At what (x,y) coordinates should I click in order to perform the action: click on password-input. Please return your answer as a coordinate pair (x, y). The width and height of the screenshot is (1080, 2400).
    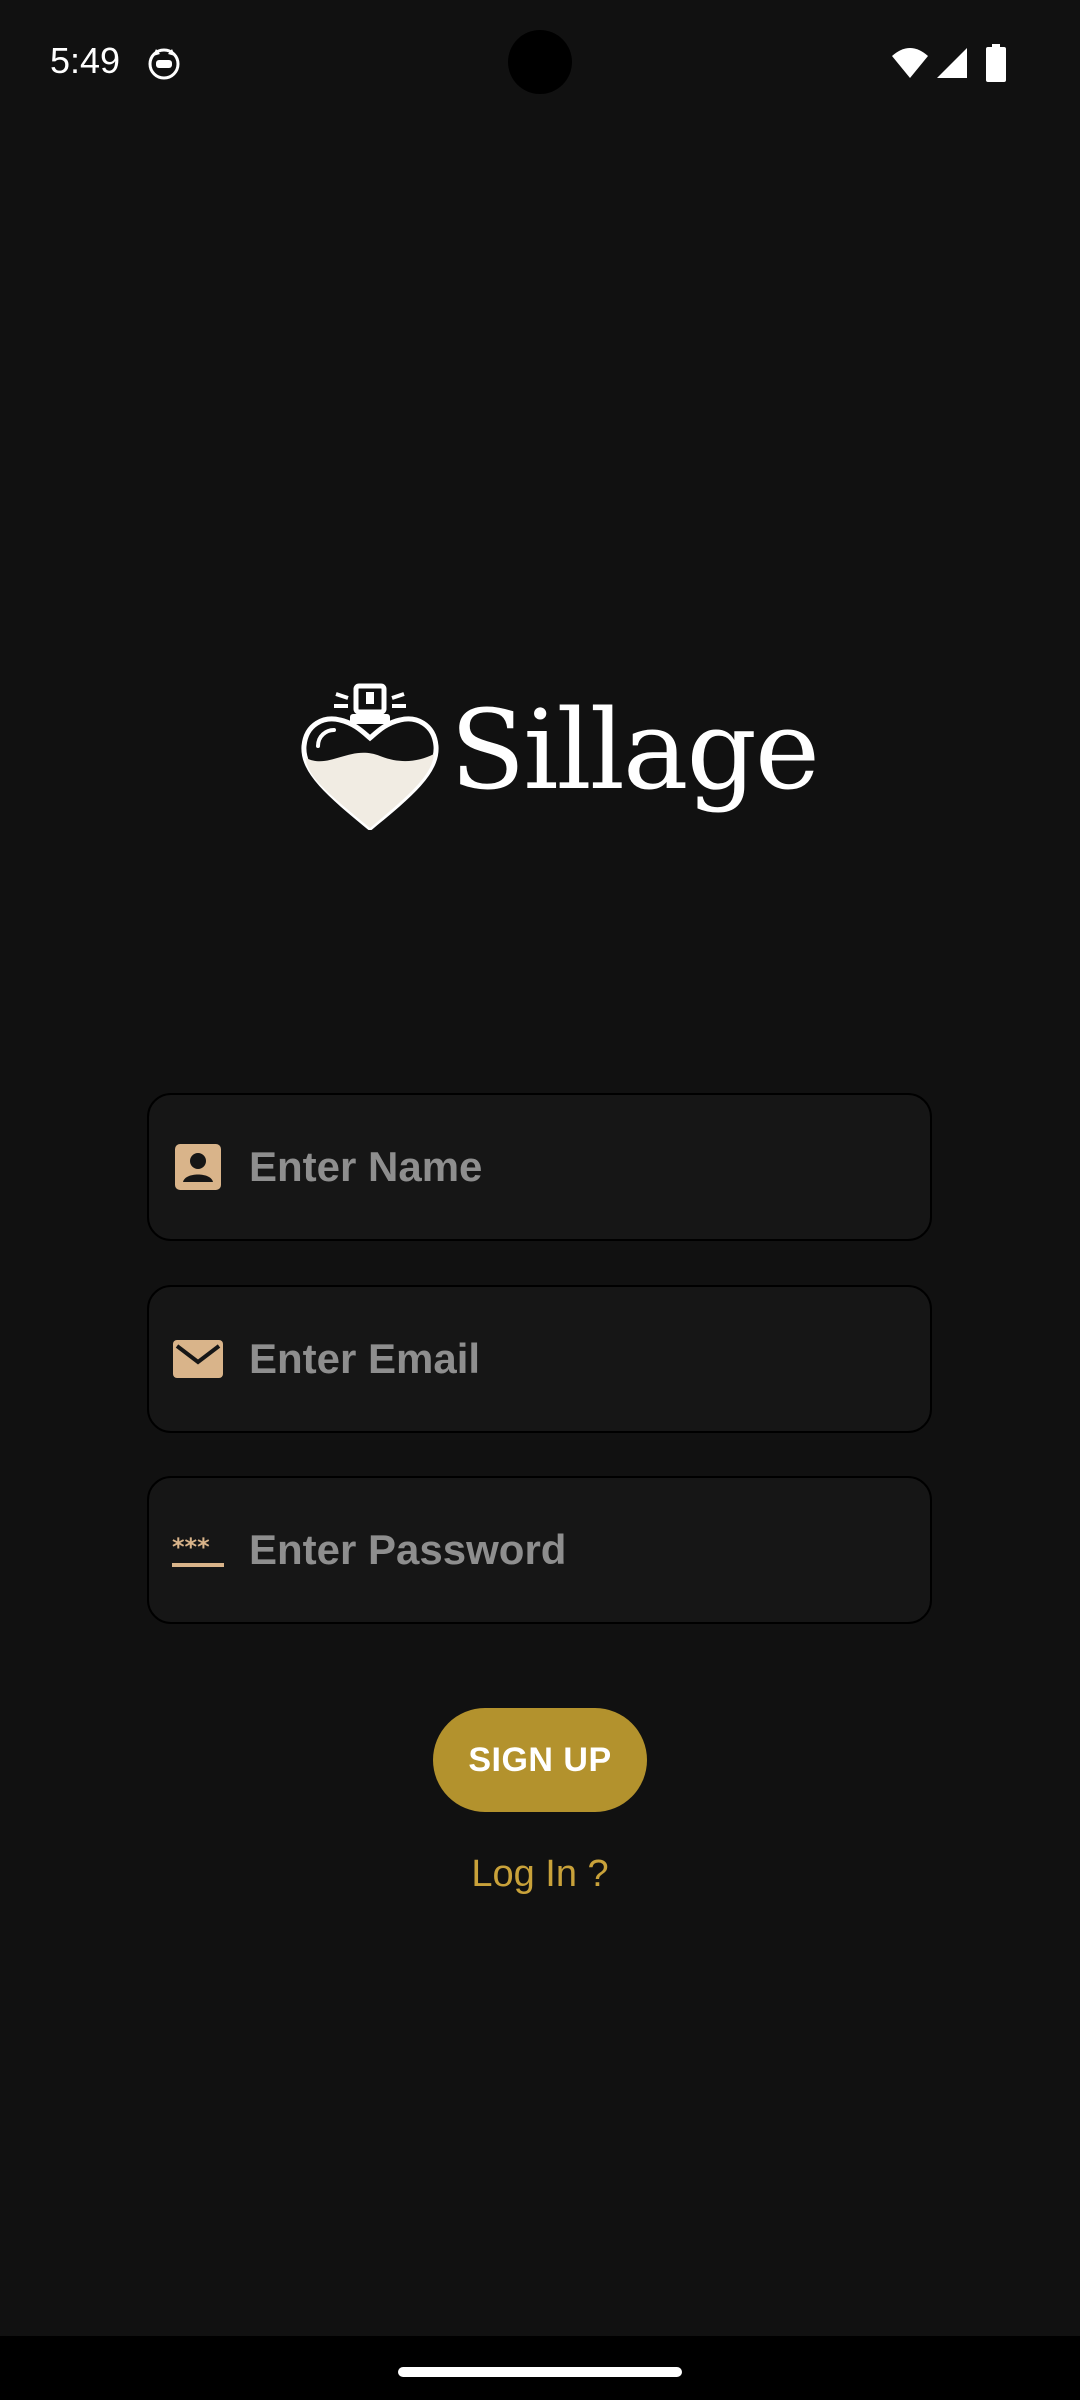
    Looking at the image, I should click on (579, 1550).